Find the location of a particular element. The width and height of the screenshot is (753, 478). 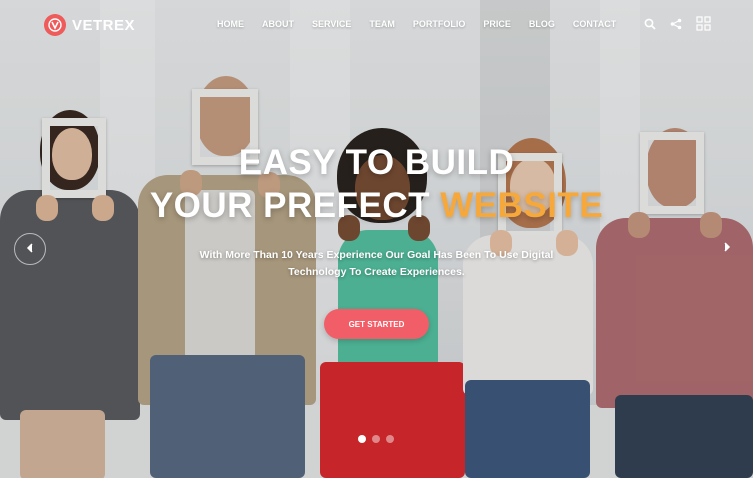

hero-headline-line2: YOUR PREFECT WEBSITE is located at coordinates (376, 206).